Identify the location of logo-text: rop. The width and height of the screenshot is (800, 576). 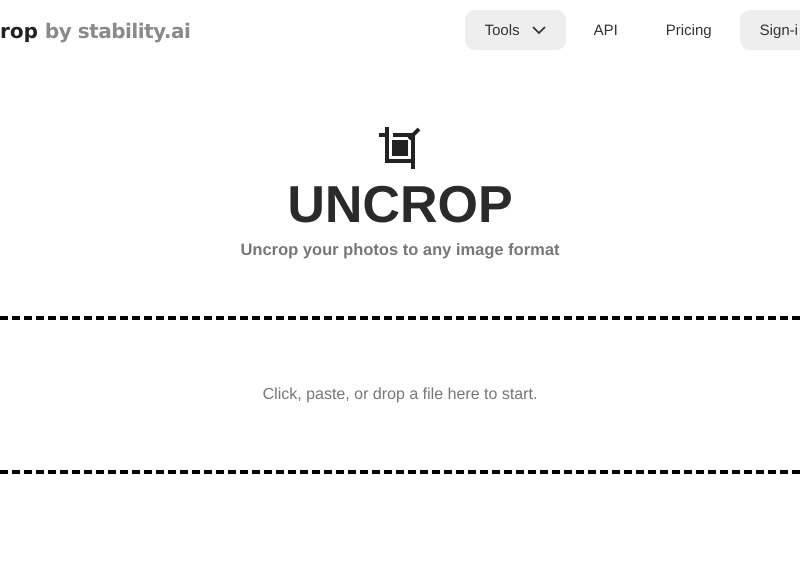
(19, 31).